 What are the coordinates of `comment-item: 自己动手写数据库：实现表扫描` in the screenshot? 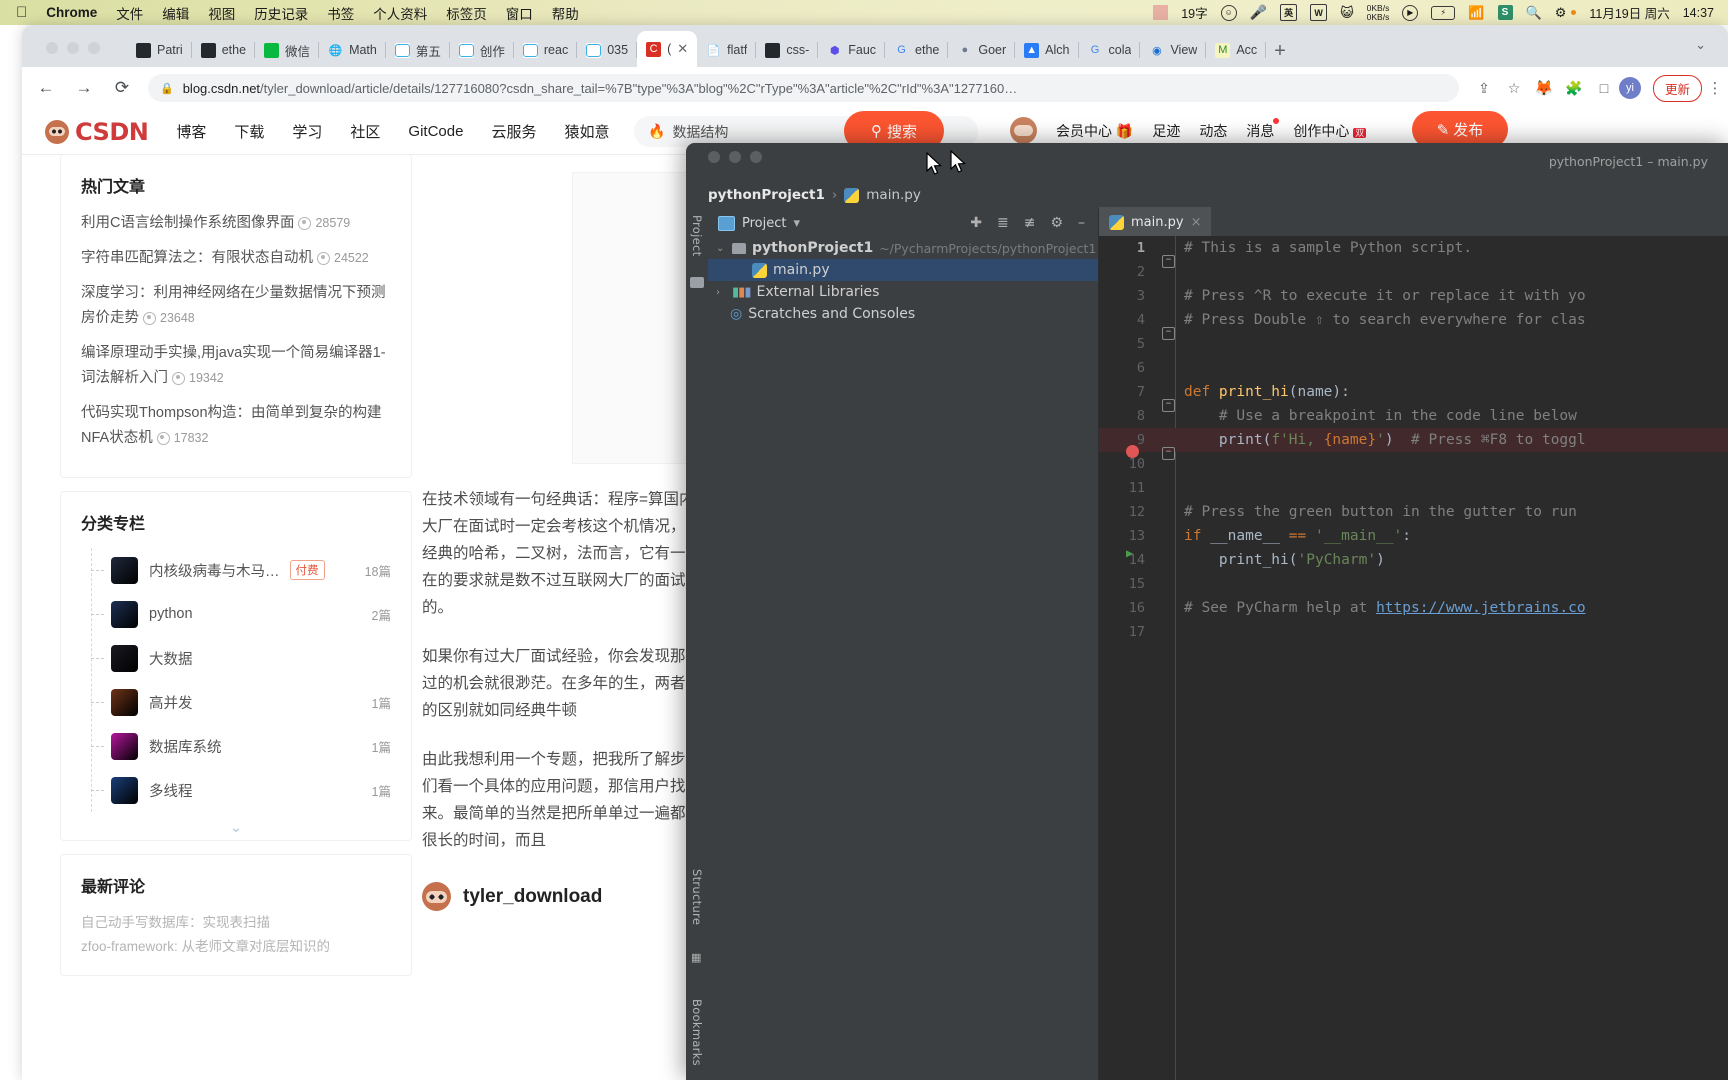 It's located at (236, 923).